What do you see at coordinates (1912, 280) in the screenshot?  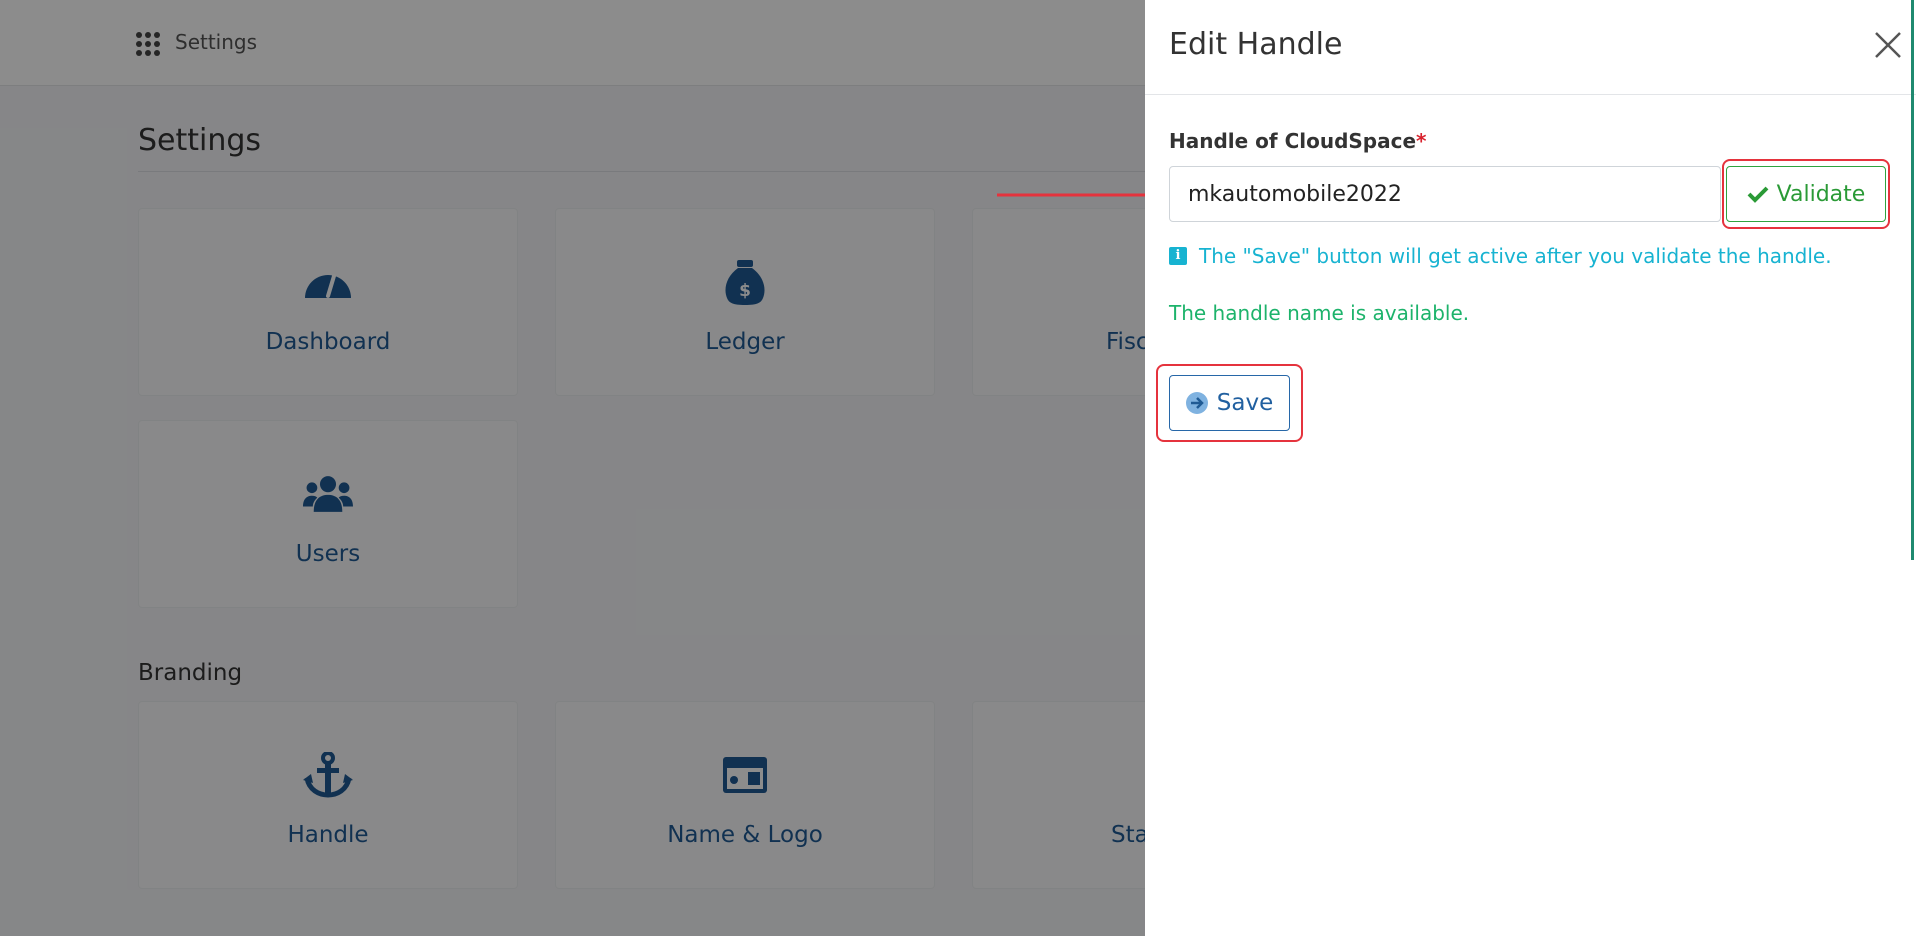 I see `drawer-scrollbar` at bounding box center [1912, 280].